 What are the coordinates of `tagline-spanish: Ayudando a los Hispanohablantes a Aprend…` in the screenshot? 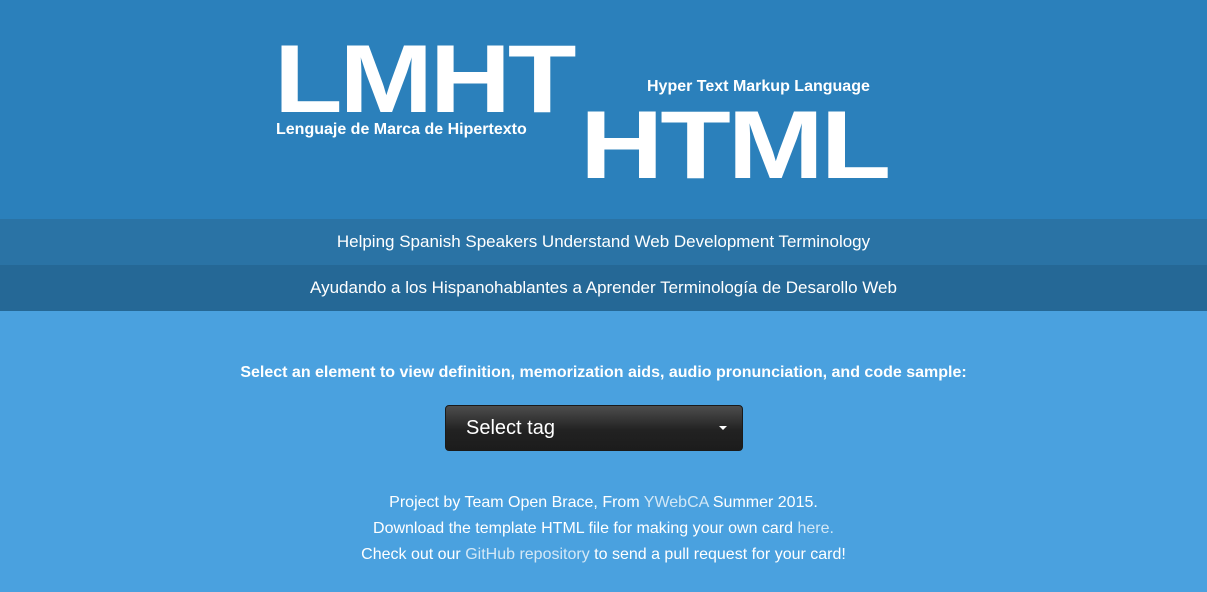 It's located at (603, 288).